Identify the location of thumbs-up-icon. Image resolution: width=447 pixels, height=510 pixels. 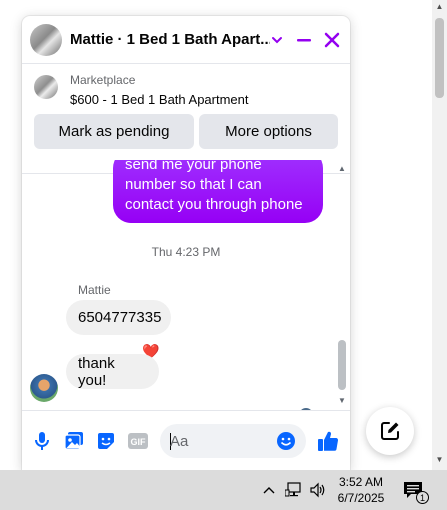
(328, 441).